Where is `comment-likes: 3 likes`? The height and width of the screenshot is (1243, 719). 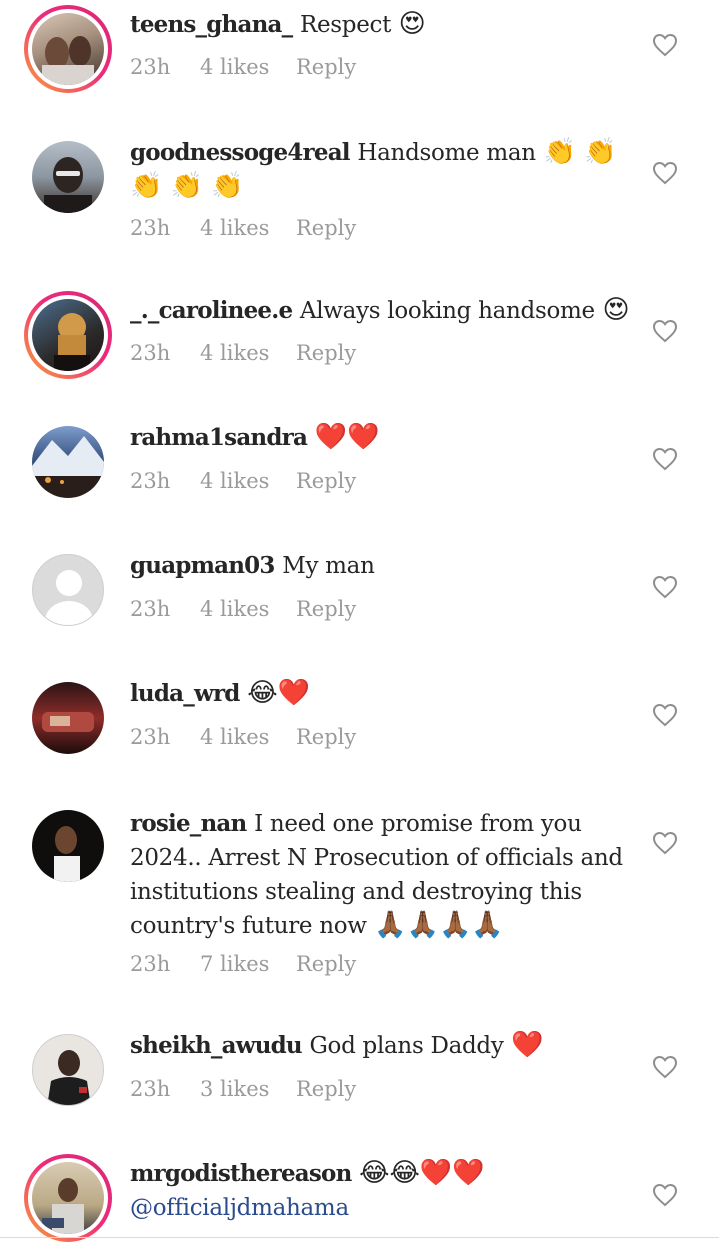
comment-likes: 3 likes is located at coordinates (248, 1089).